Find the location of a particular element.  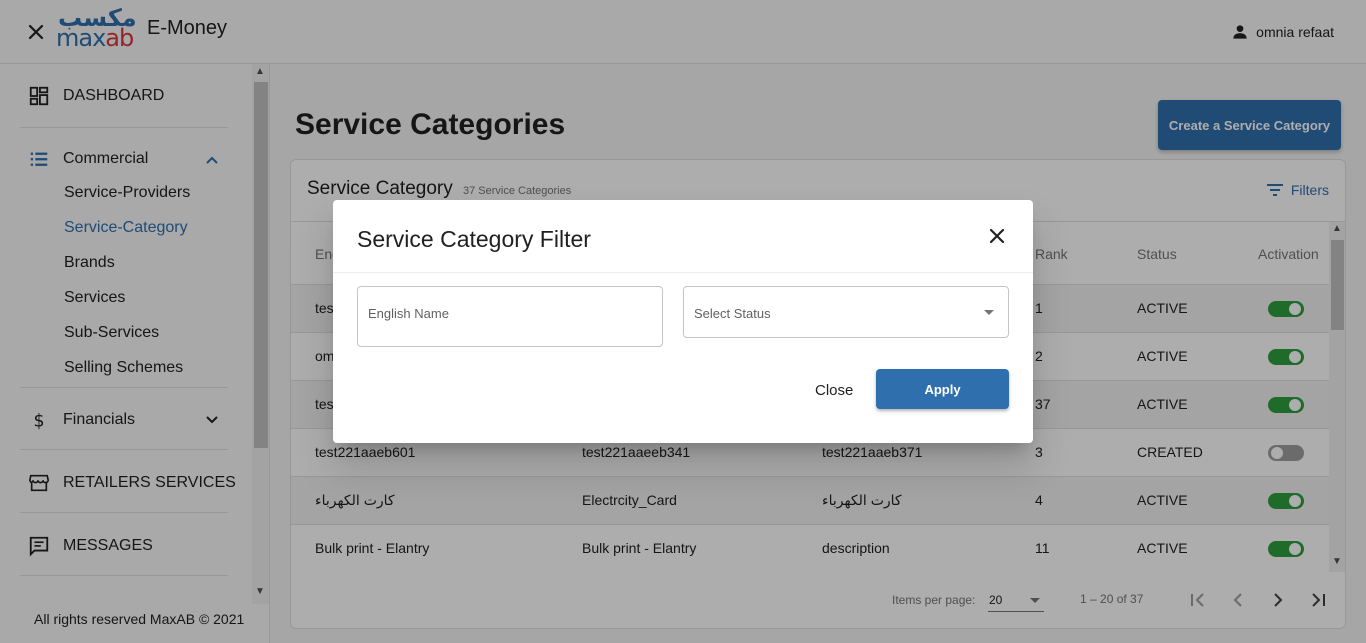

dialog-divider is located at coordinates (683, 272).